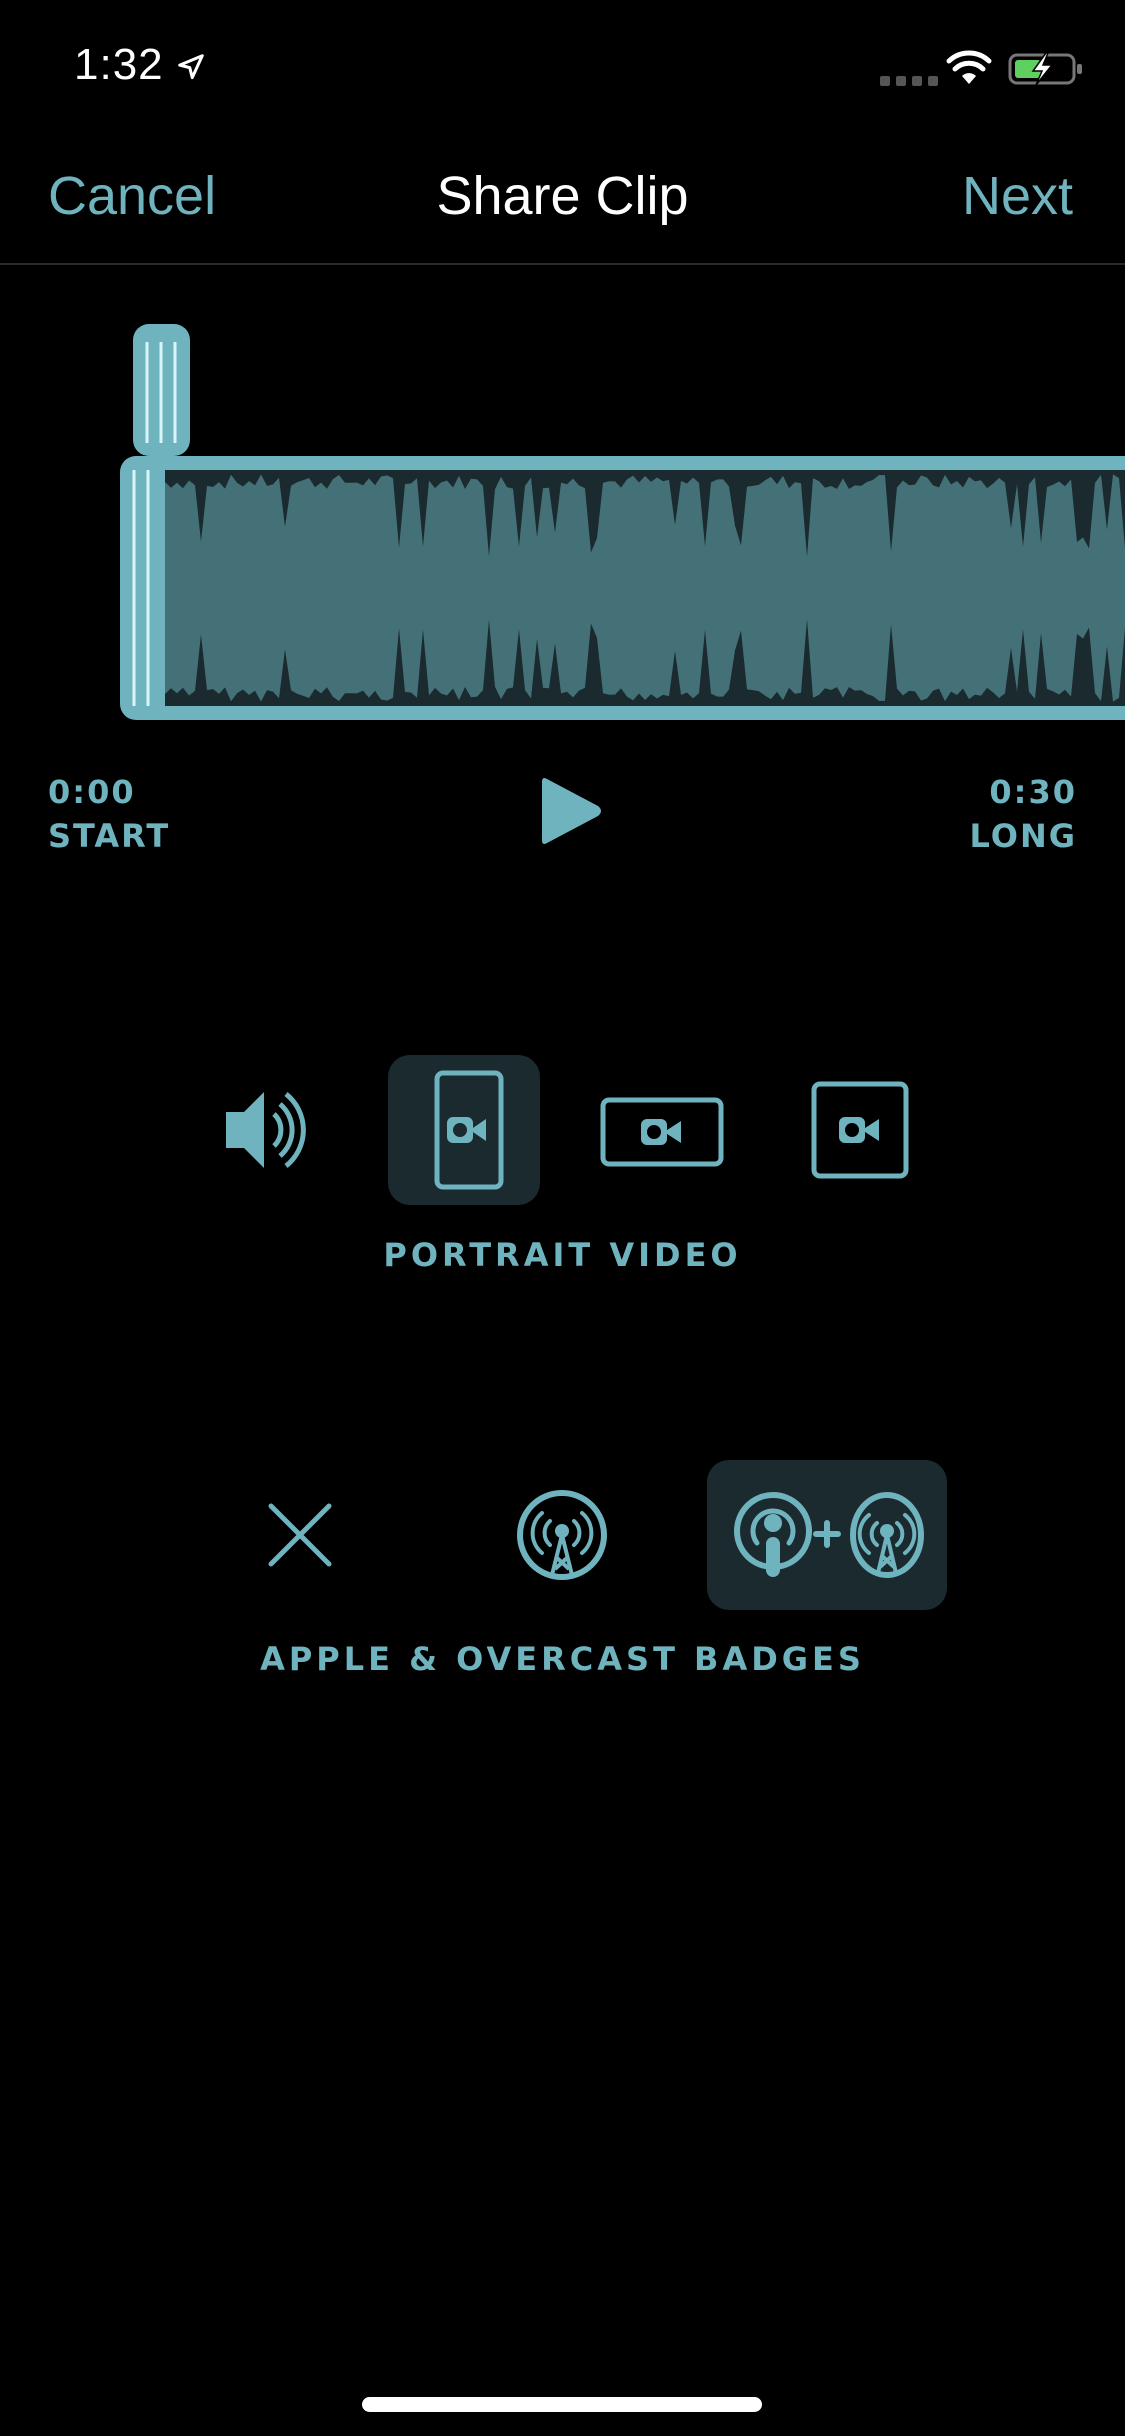 This screenshot has height=2436, width=1125. I want to click on close-icon, so click(300, 1535).